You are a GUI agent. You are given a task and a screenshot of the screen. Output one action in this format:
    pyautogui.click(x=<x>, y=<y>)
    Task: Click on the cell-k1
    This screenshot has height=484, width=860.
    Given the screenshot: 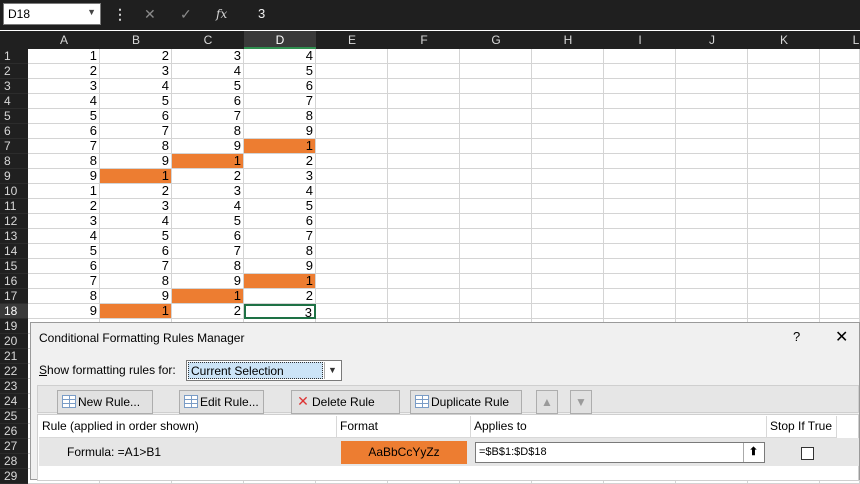 What is the action you would take?
    pyautogui.click(x=784, y=56)
    